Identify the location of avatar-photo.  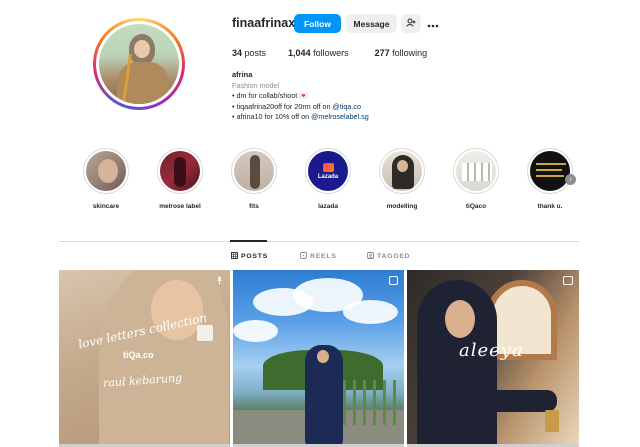
(139, 64).